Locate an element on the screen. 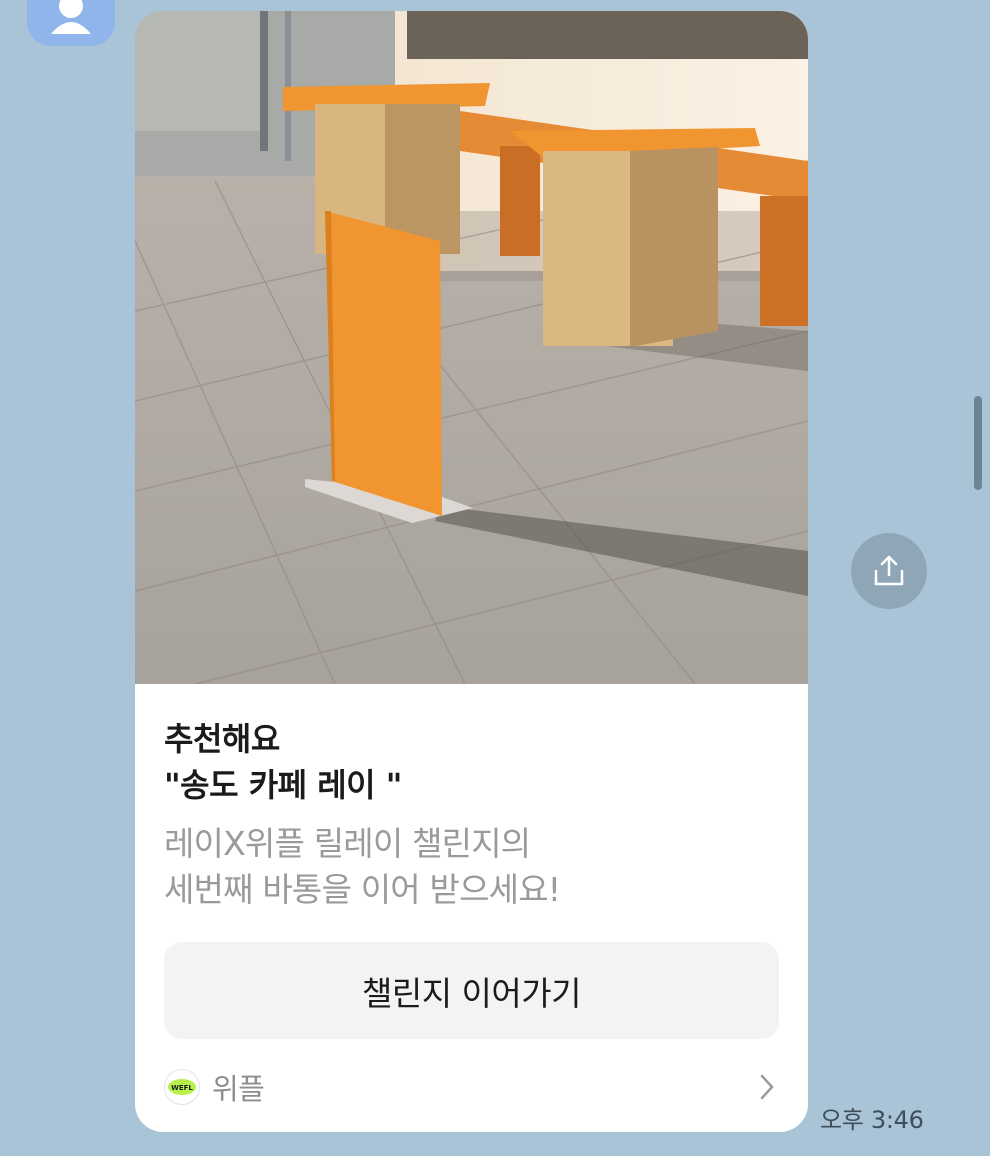  wefl-logo-text: WEFL is located at coordinates (182, 1088).